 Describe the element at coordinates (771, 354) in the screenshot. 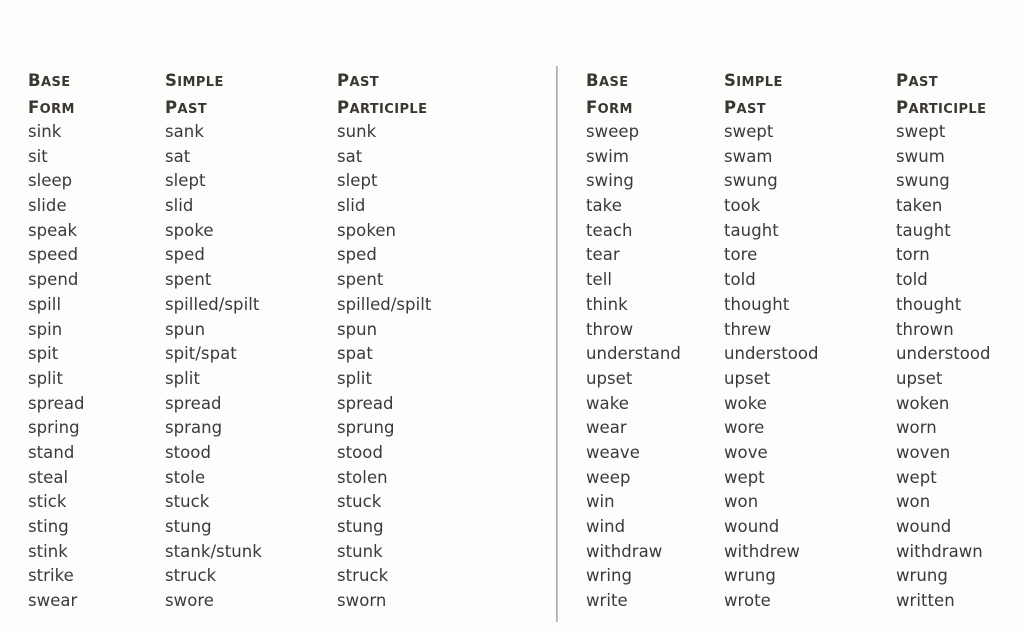

I see `verb-simple-past: understood` at that location.